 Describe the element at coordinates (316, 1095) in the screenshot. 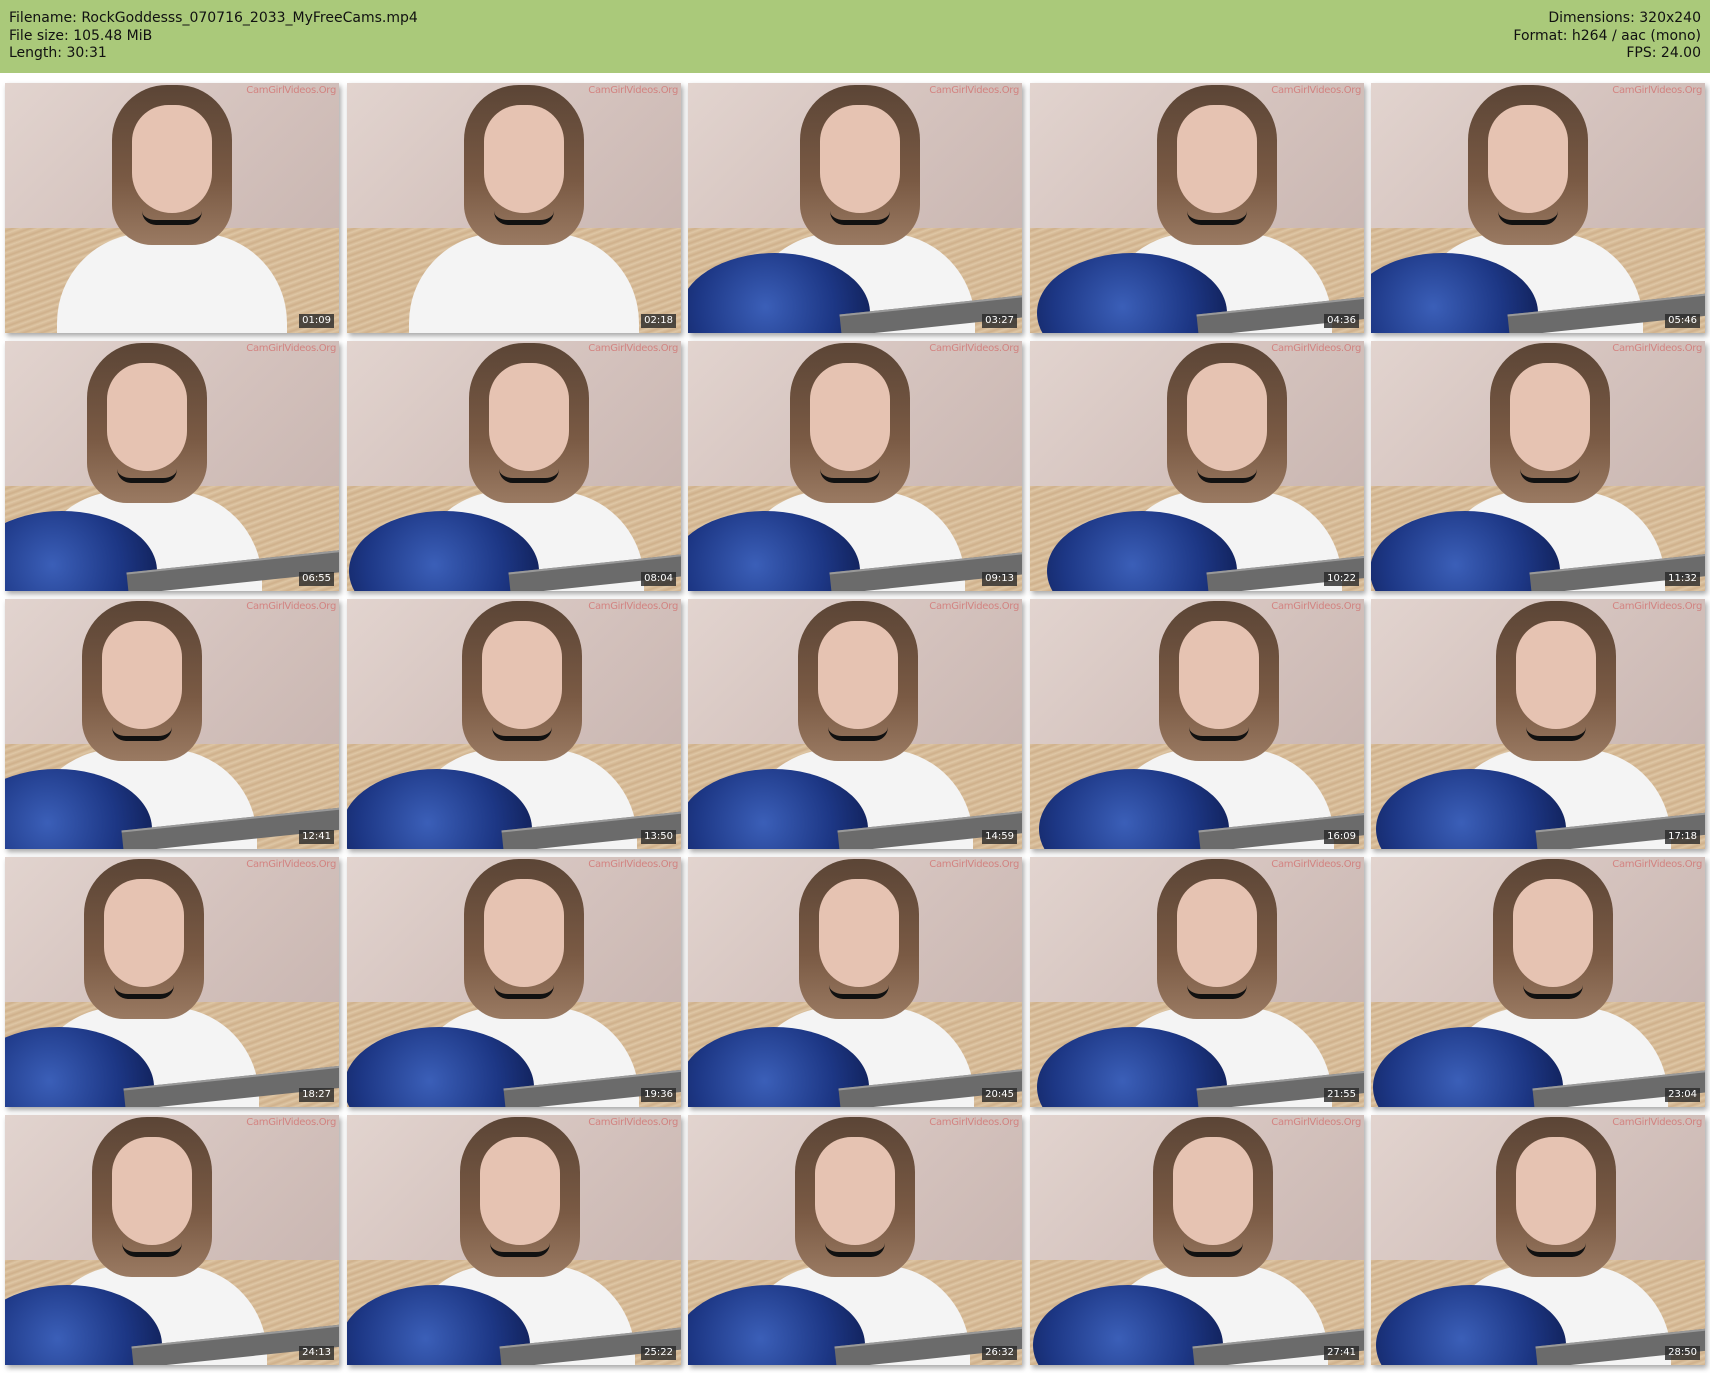

I see `thumbnail-timestamp: 18:27` at that location.